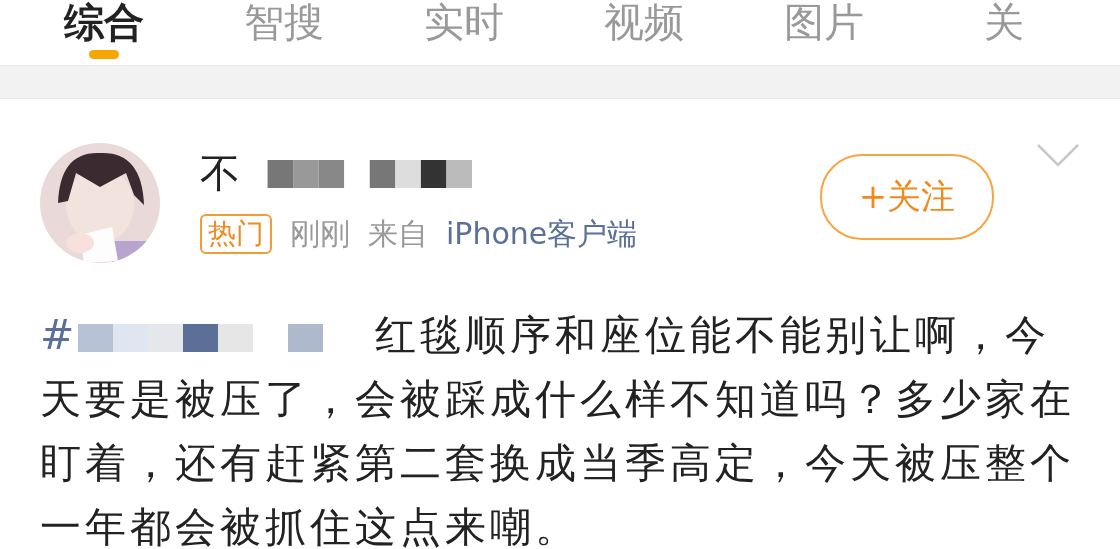 Image resolution: width=1120 pixels, height=549 pixels. Describe the element at coordinates (542, 234) in the screenshot. I see `source-link: iPhone客户端` at that location.